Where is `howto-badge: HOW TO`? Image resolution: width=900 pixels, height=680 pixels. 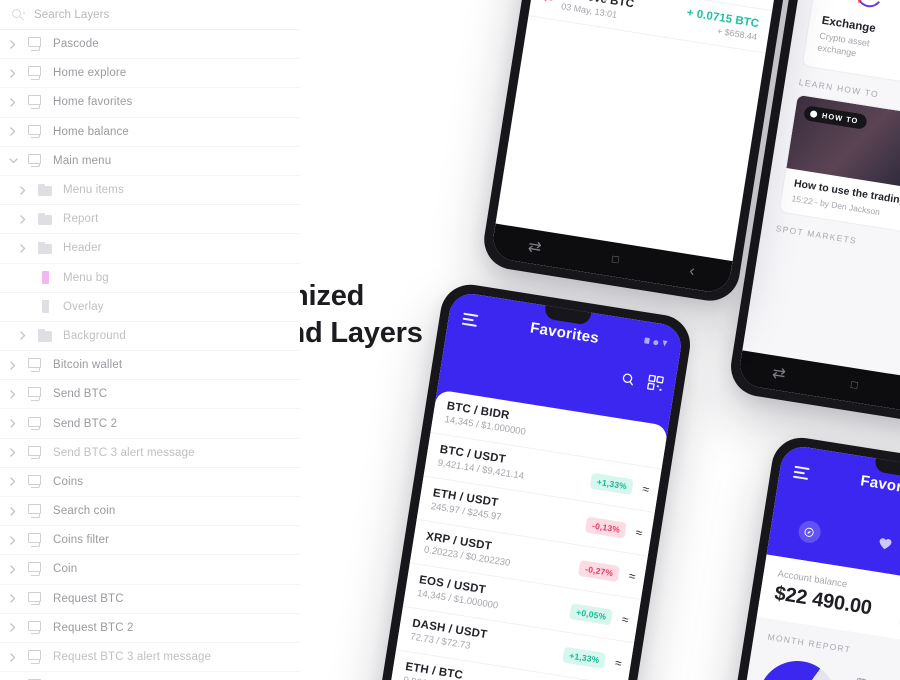
howto-badge: HOW TO is located at coordinates (835, 118).